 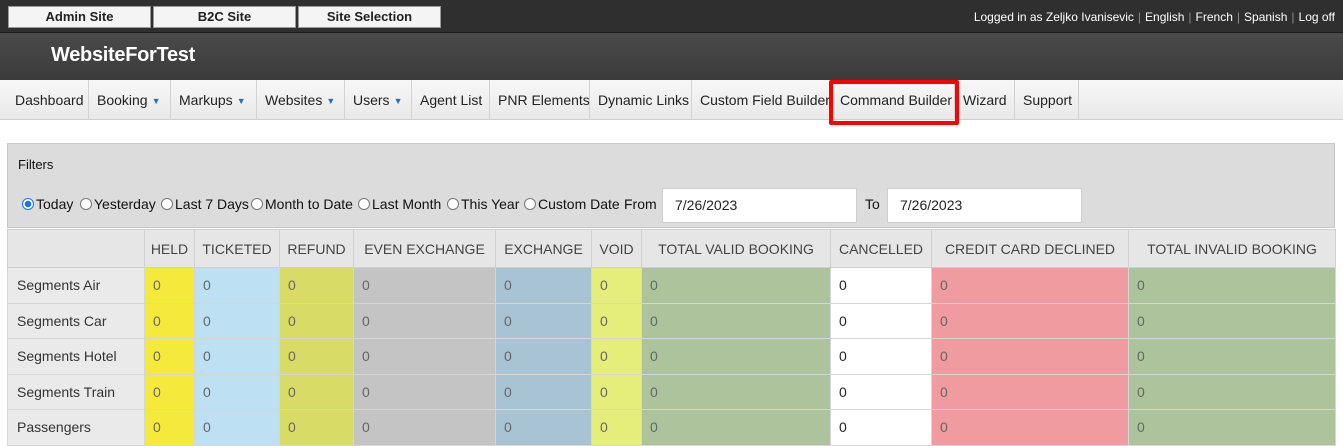 I want to click on radio-last-month: Last Month, so click(x=399, y=204).